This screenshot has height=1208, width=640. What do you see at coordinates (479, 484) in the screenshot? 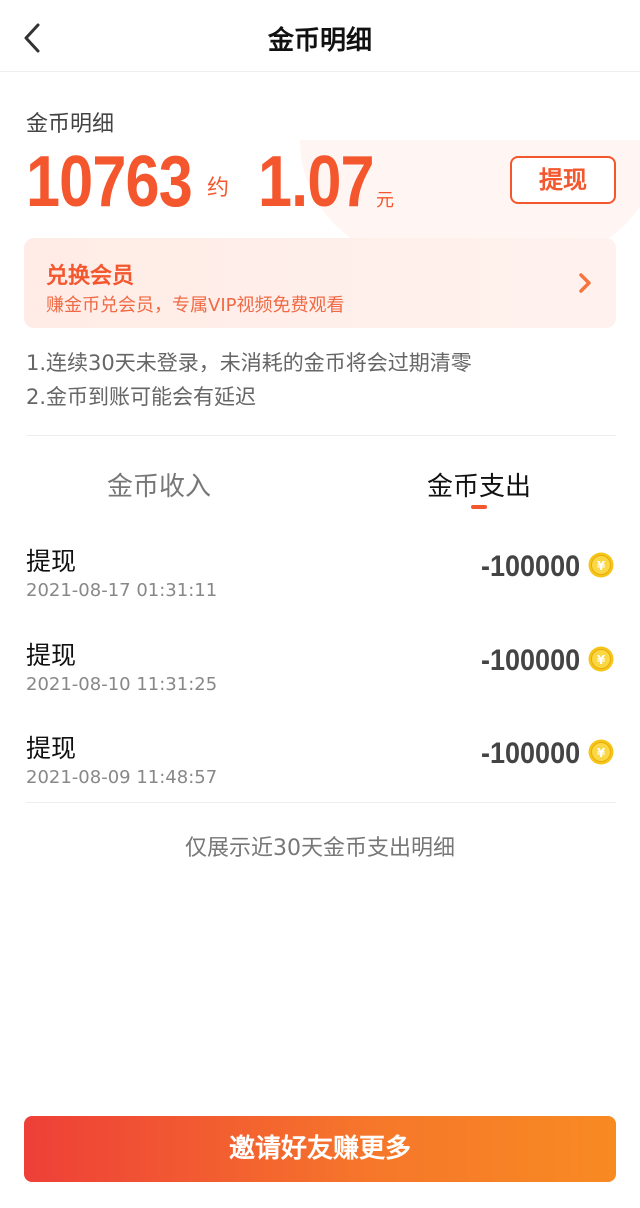
I see `tab-coin-expense: 金币支出` at bounding box center [479, 484].